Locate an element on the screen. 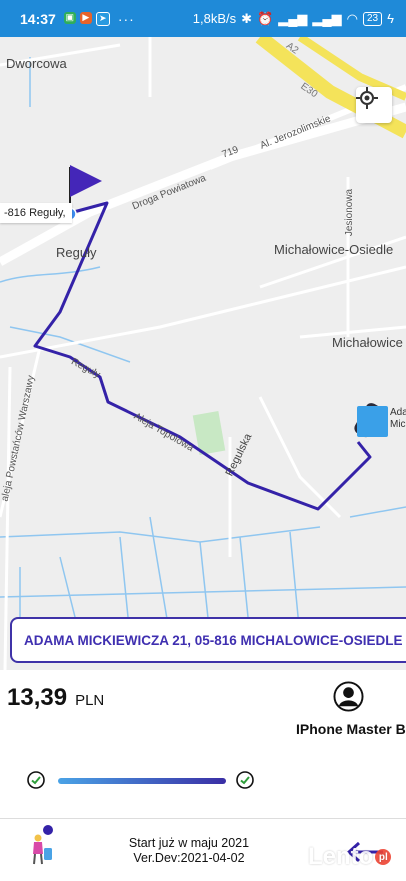  more-notifications-icon: ··· is located at coordinates (126, 18).